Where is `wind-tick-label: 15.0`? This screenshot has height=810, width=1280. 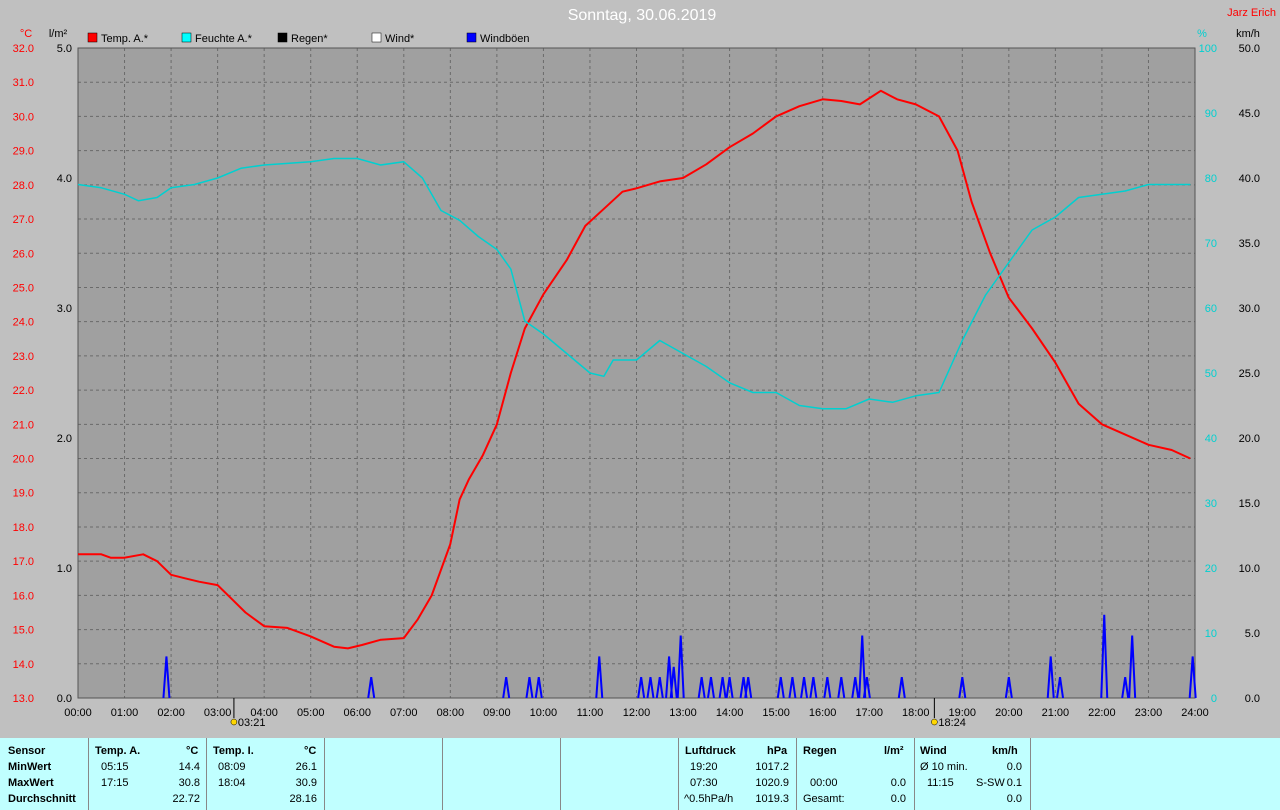 wind-tick-label: 15.0 is located at coordinates (1249, 504).